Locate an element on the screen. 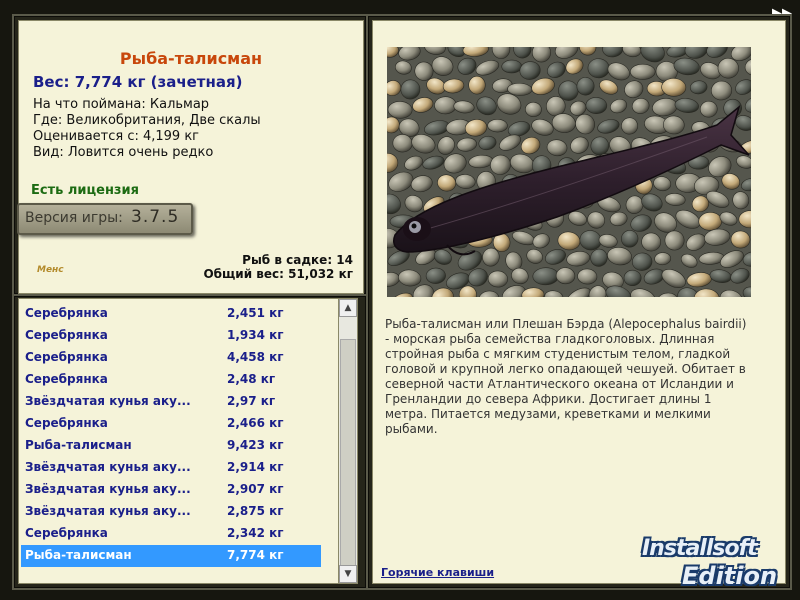 This screenshot has width=800, height=600. list-item: Серебрянка 2,451 кг is located at coordinates (171, 314).